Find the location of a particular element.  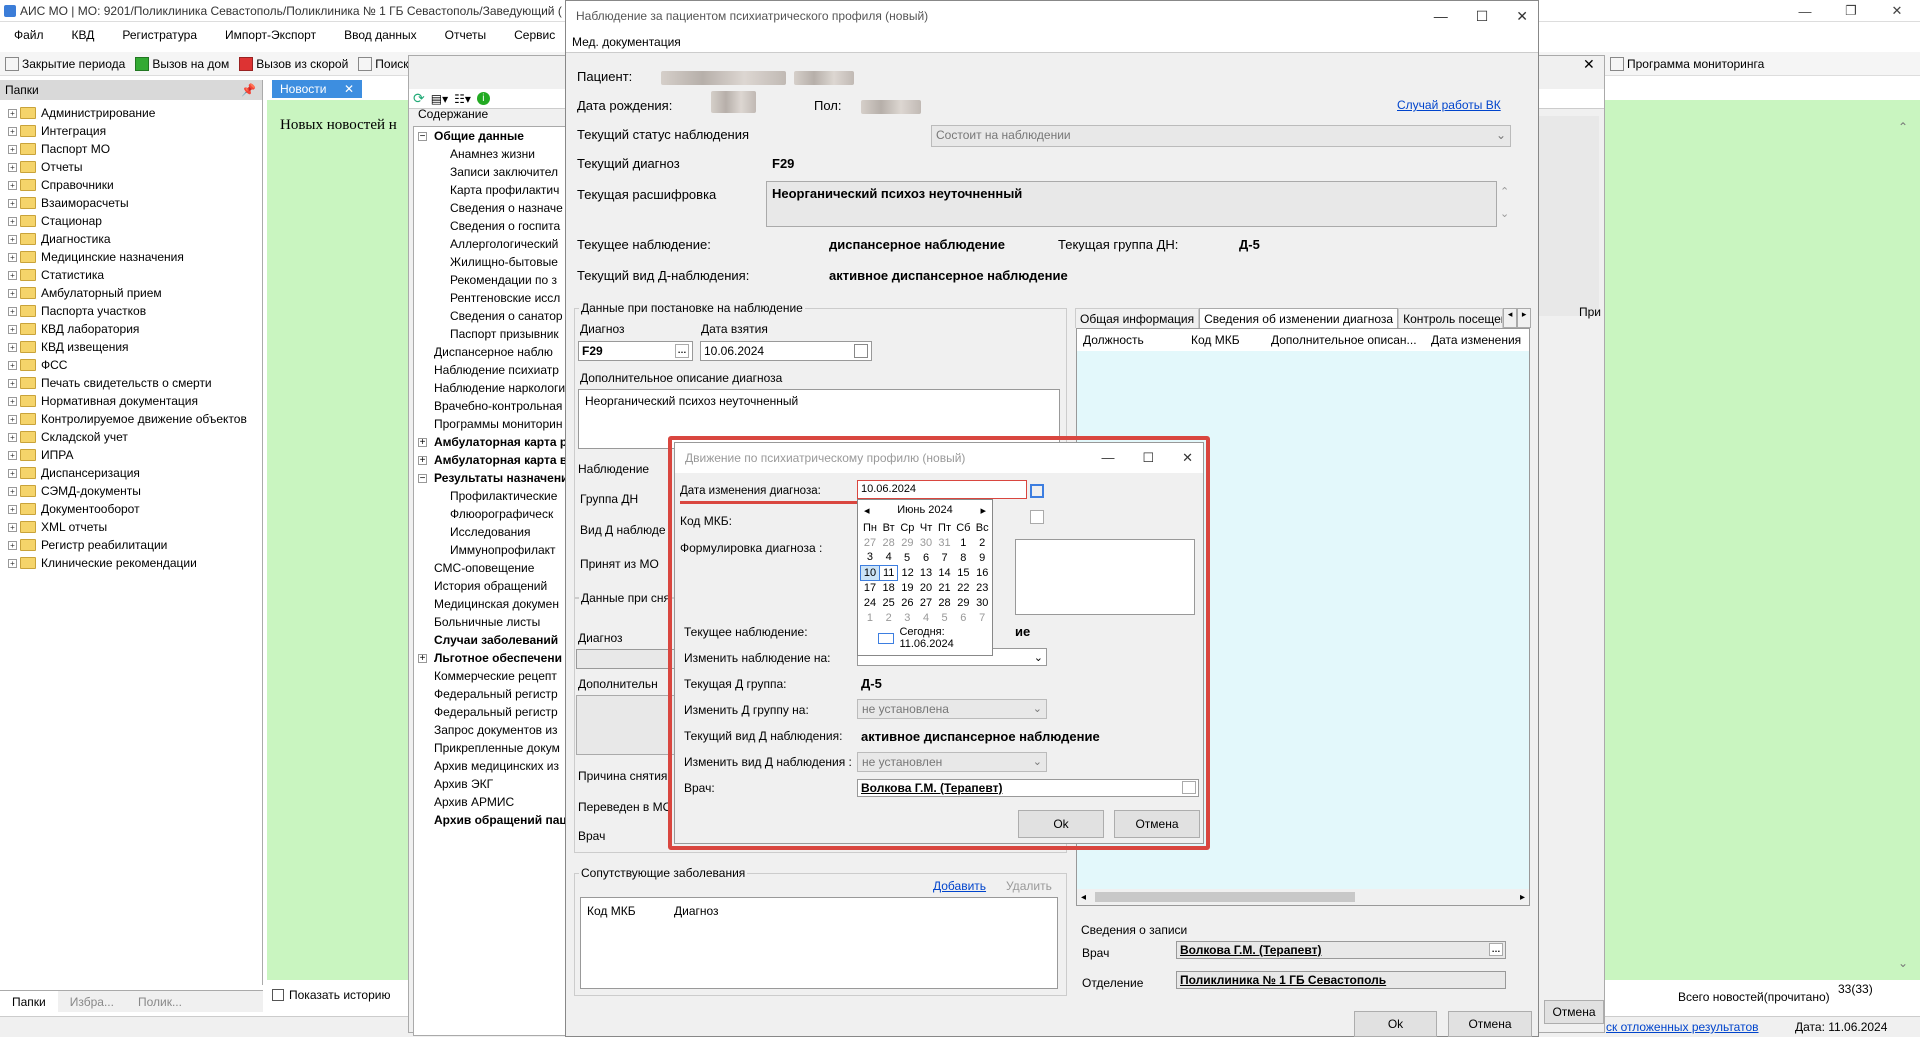

close-tab-icon: ✕ is located at coordinates (349, 89).